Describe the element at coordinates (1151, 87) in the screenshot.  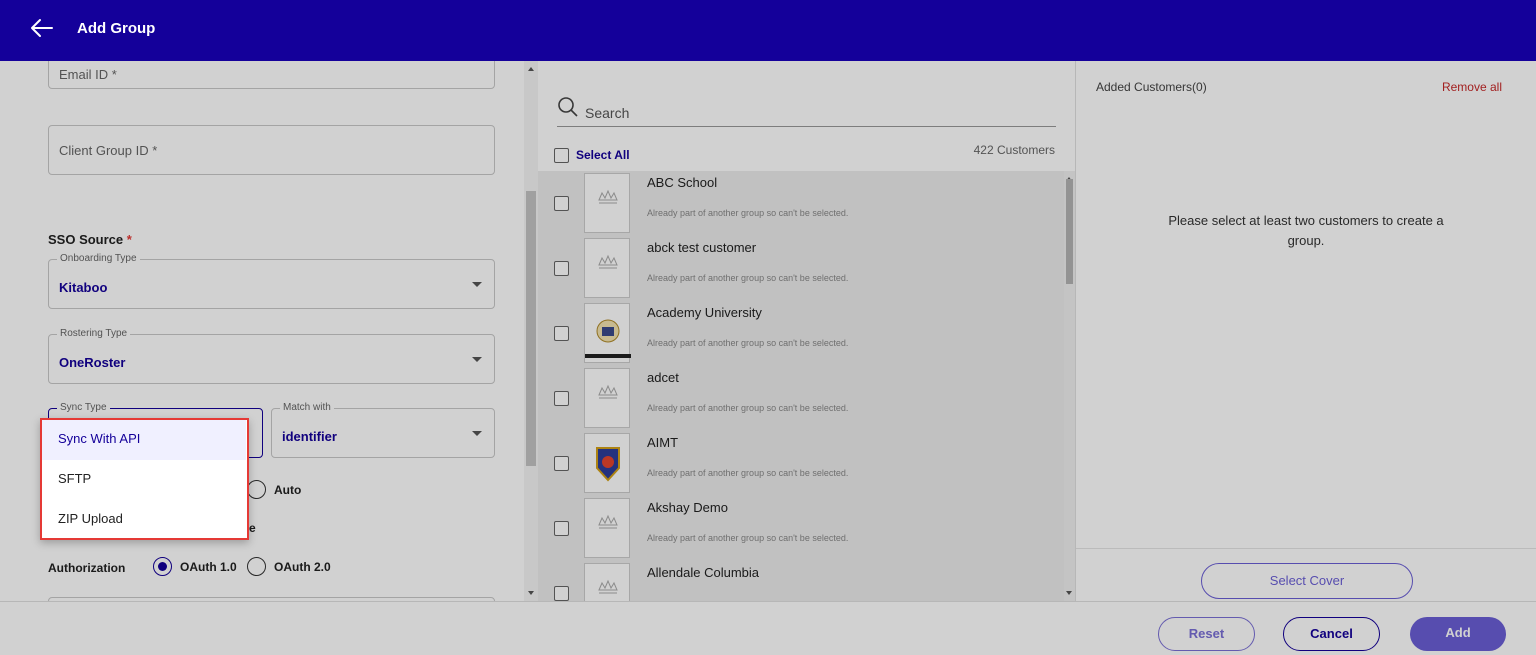
I see `added-customers-title: Added Customers(0)` at that location.